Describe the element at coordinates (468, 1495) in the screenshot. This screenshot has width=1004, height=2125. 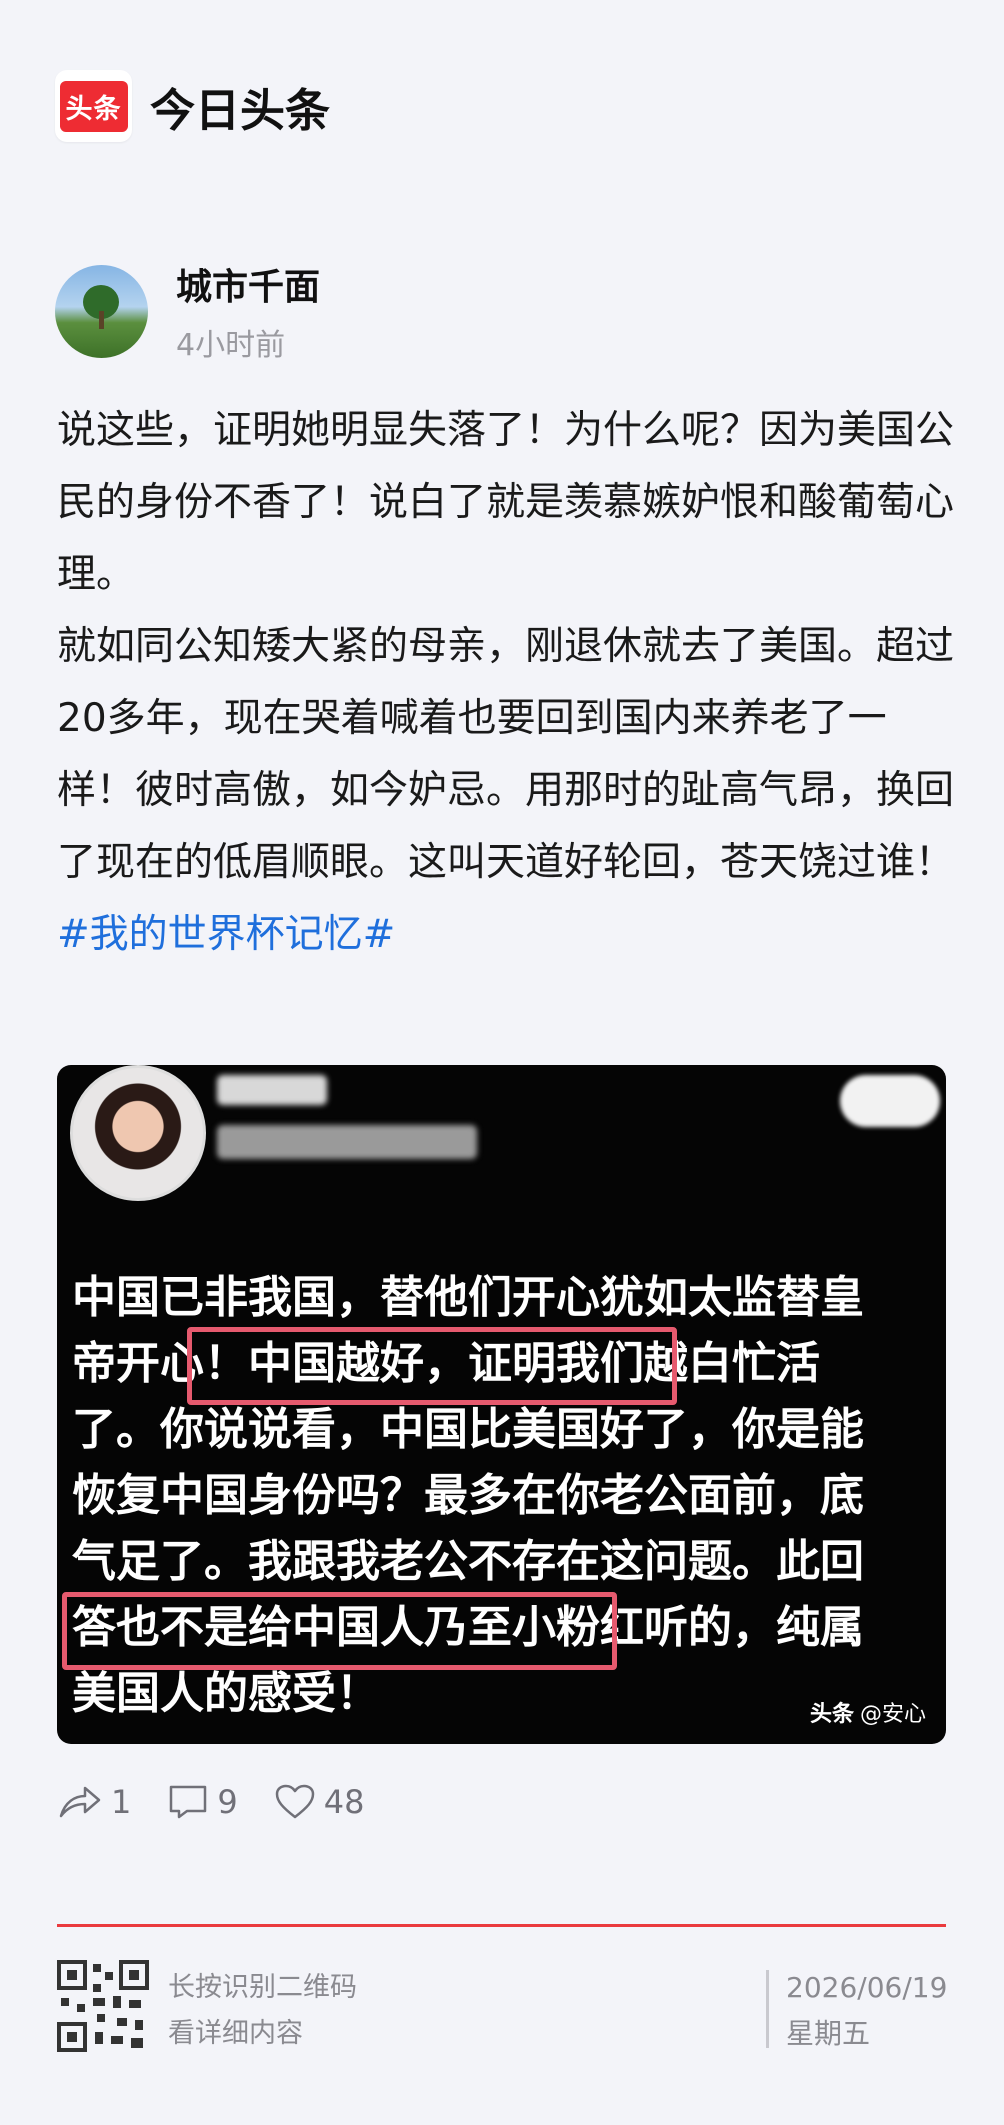
I see `embedded-line: 恢复中国身份吗？最多在你老公面前，底` at that location.